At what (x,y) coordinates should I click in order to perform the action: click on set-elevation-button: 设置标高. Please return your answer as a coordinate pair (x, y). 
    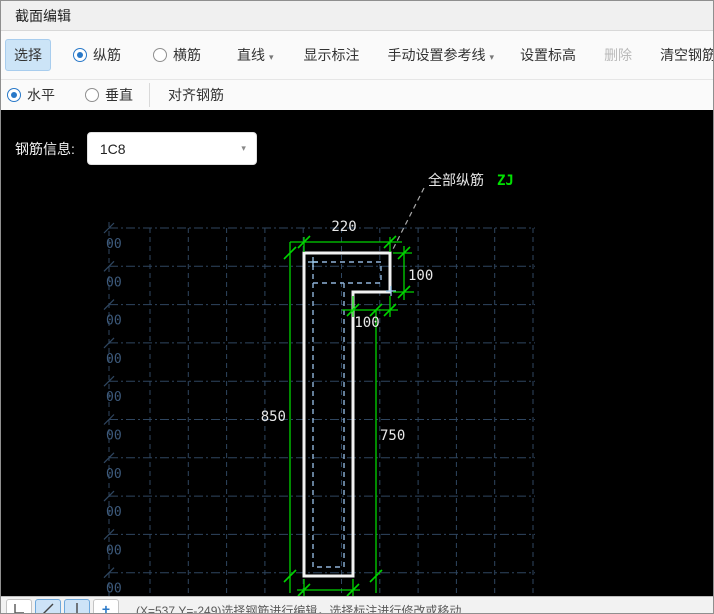
    Looking at the image, I should click on (548, 55).